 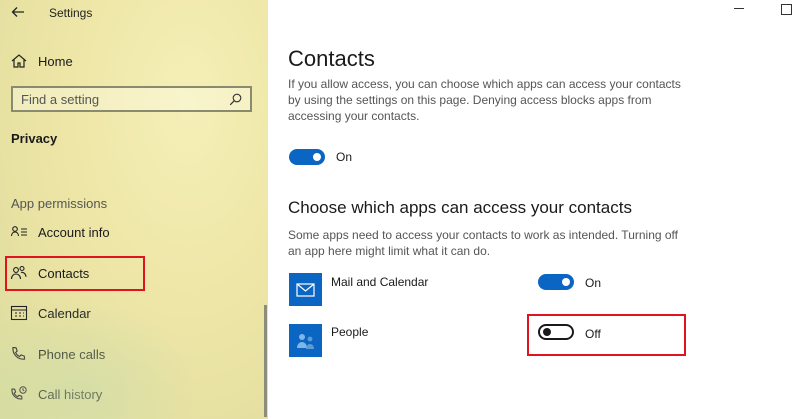 What do you see at coordinates (60, 99) in the screenshot?
I see `search-placeholder: Find a setting` at bounding box center [60, 99].